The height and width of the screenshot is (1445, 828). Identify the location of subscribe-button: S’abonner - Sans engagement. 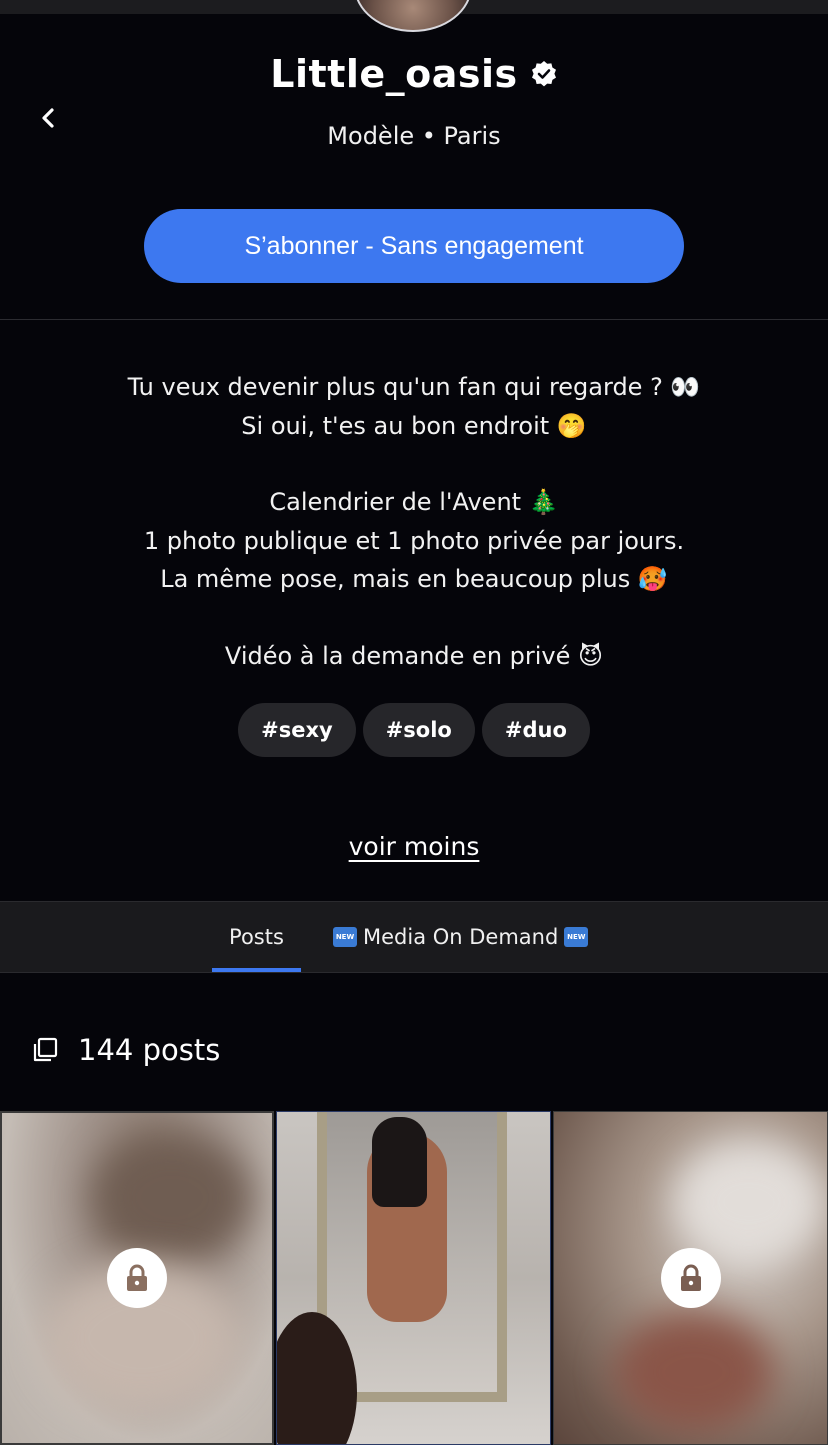
(414, 246).